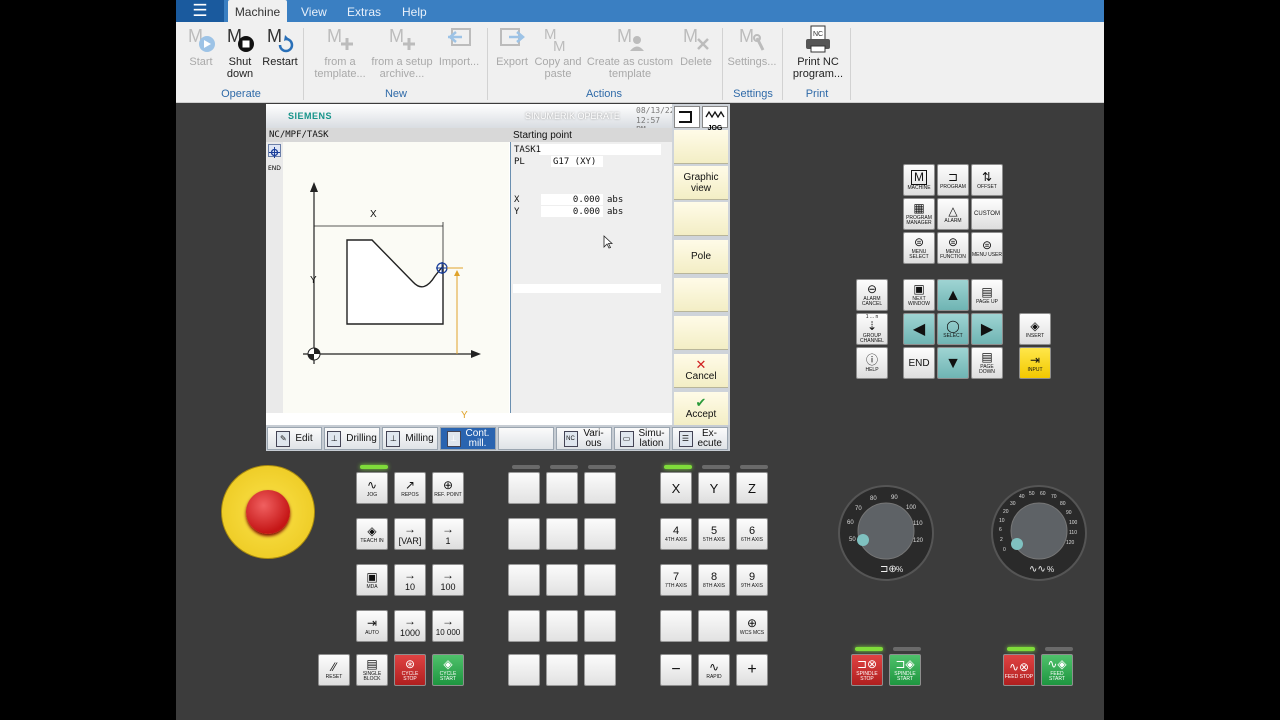  What do you see at coordinates (372, 626) in the screenshot?
I see `auto-key: ⇥ AUTO` at bounding box center [372, 626].